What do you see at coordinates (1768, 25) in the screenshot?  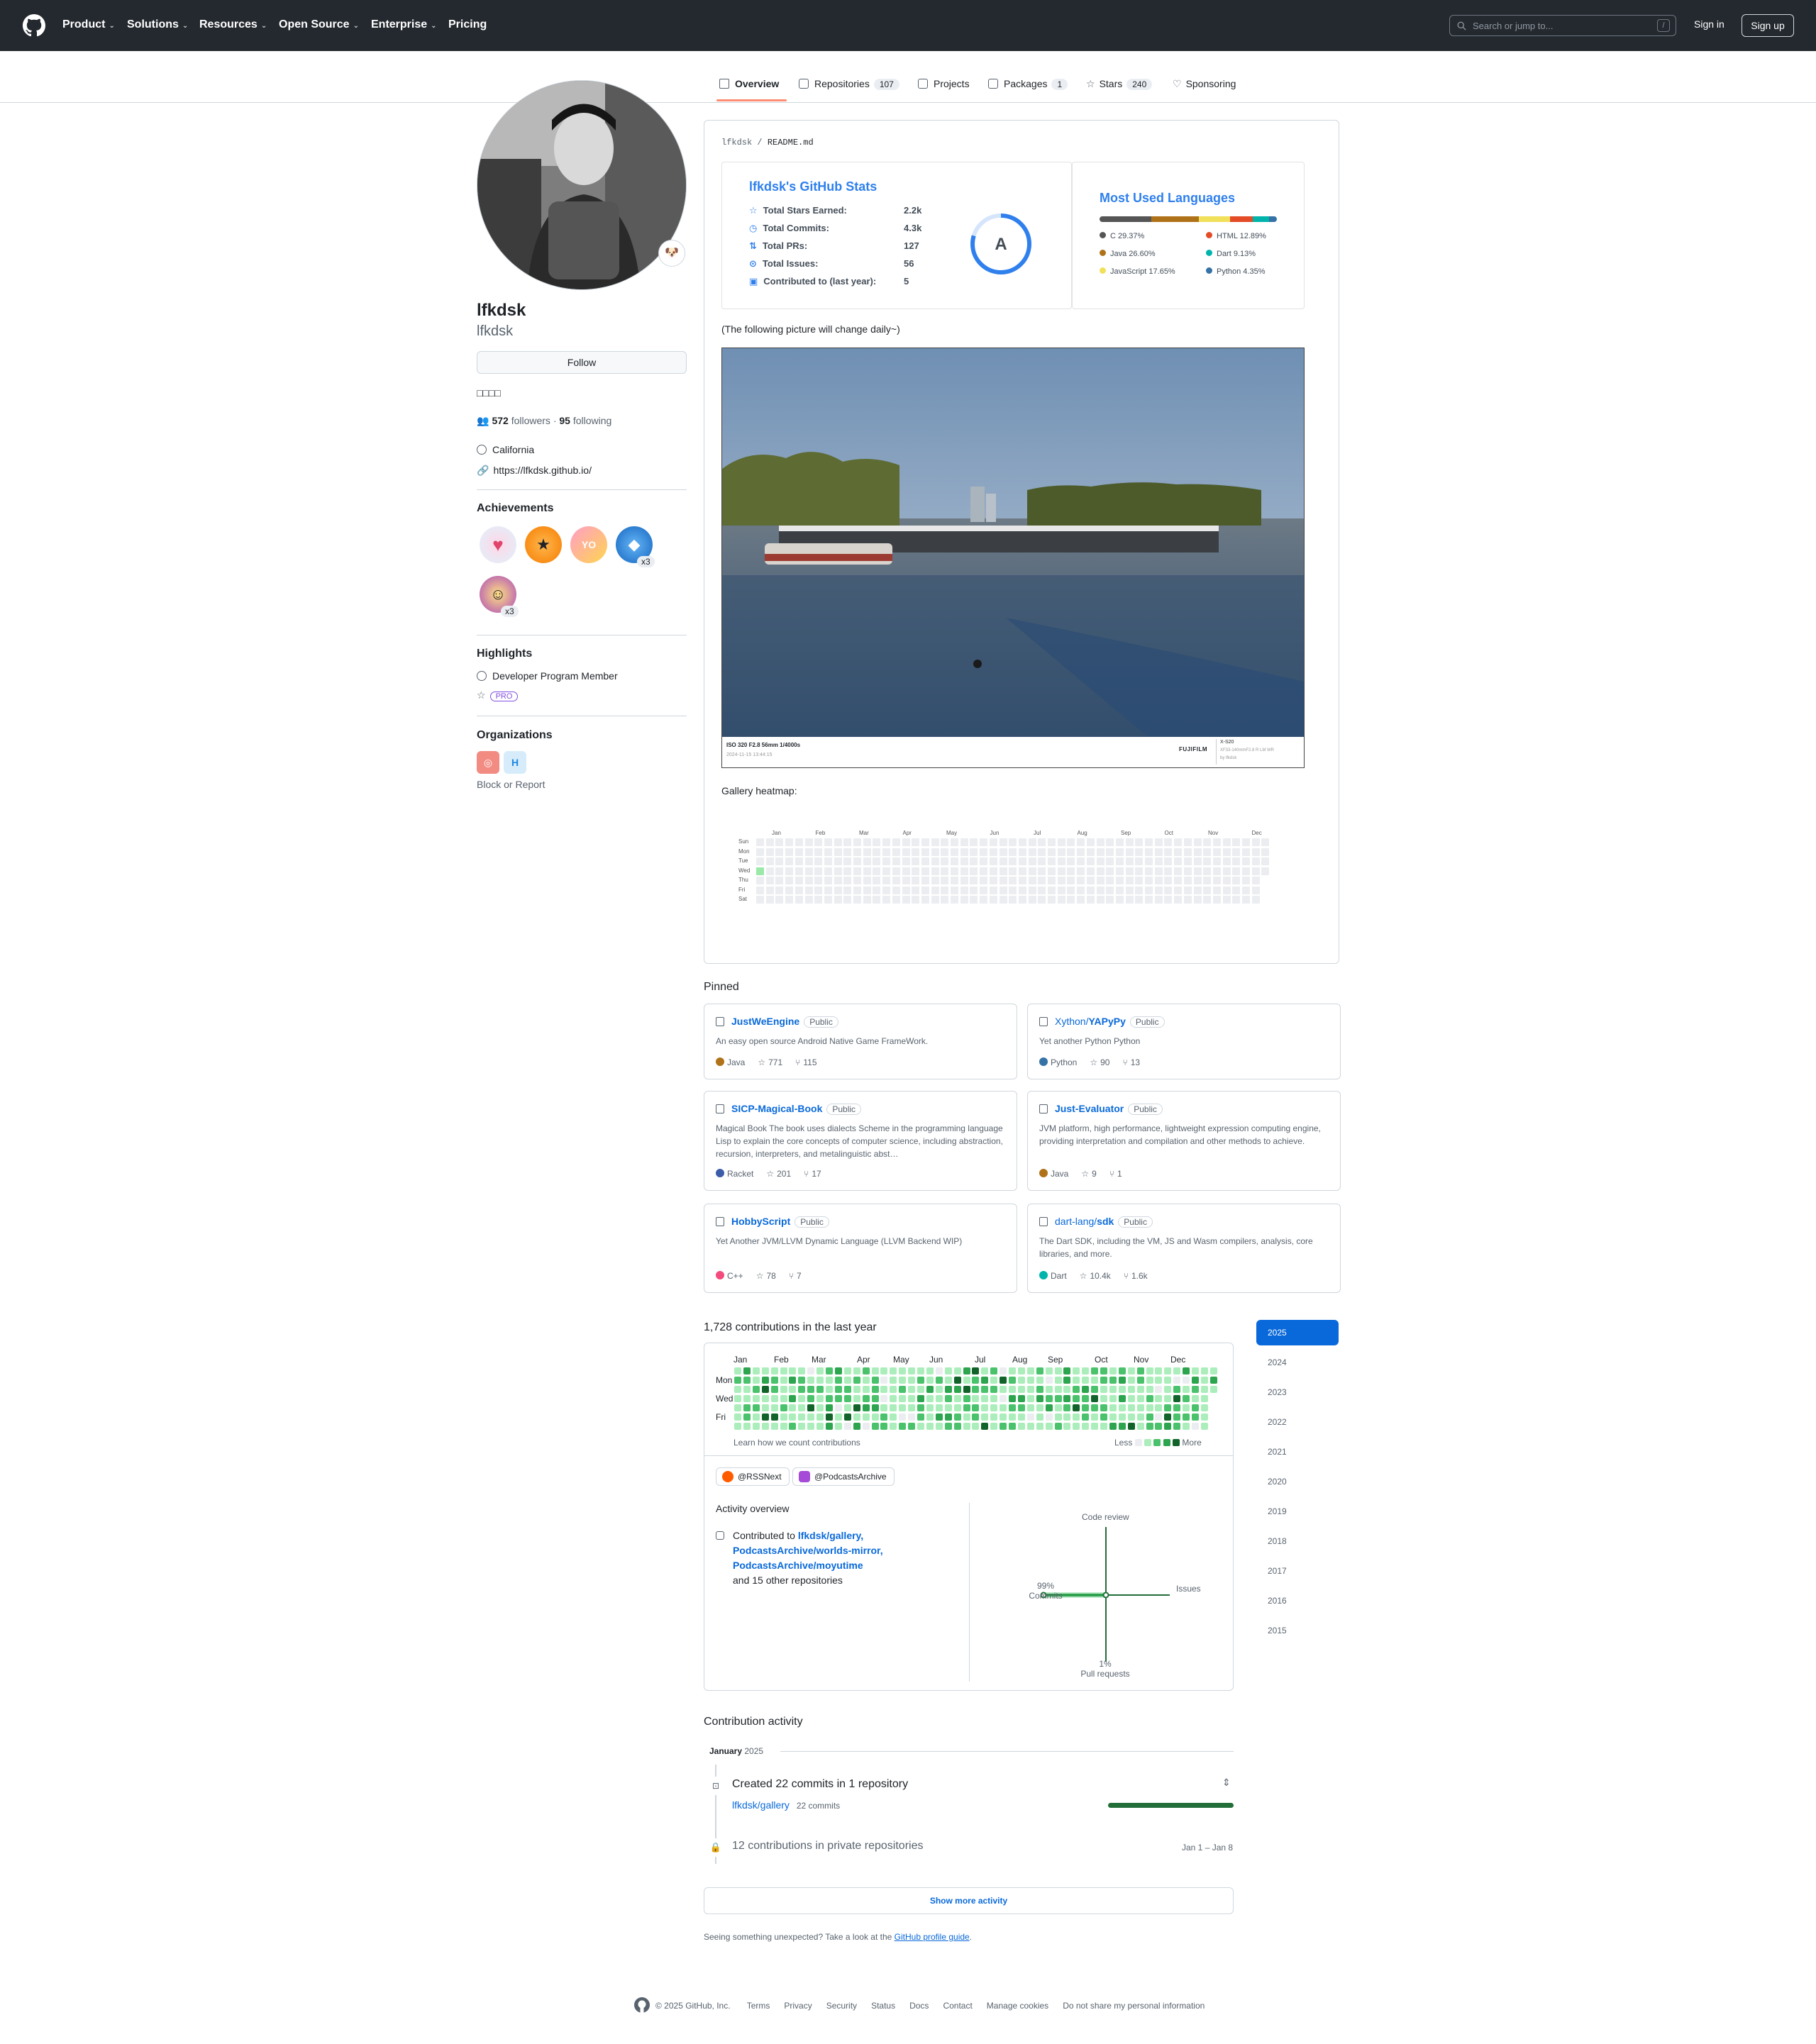 I see `sign-up-button: Sign up` at bounding box center [1768, 25].